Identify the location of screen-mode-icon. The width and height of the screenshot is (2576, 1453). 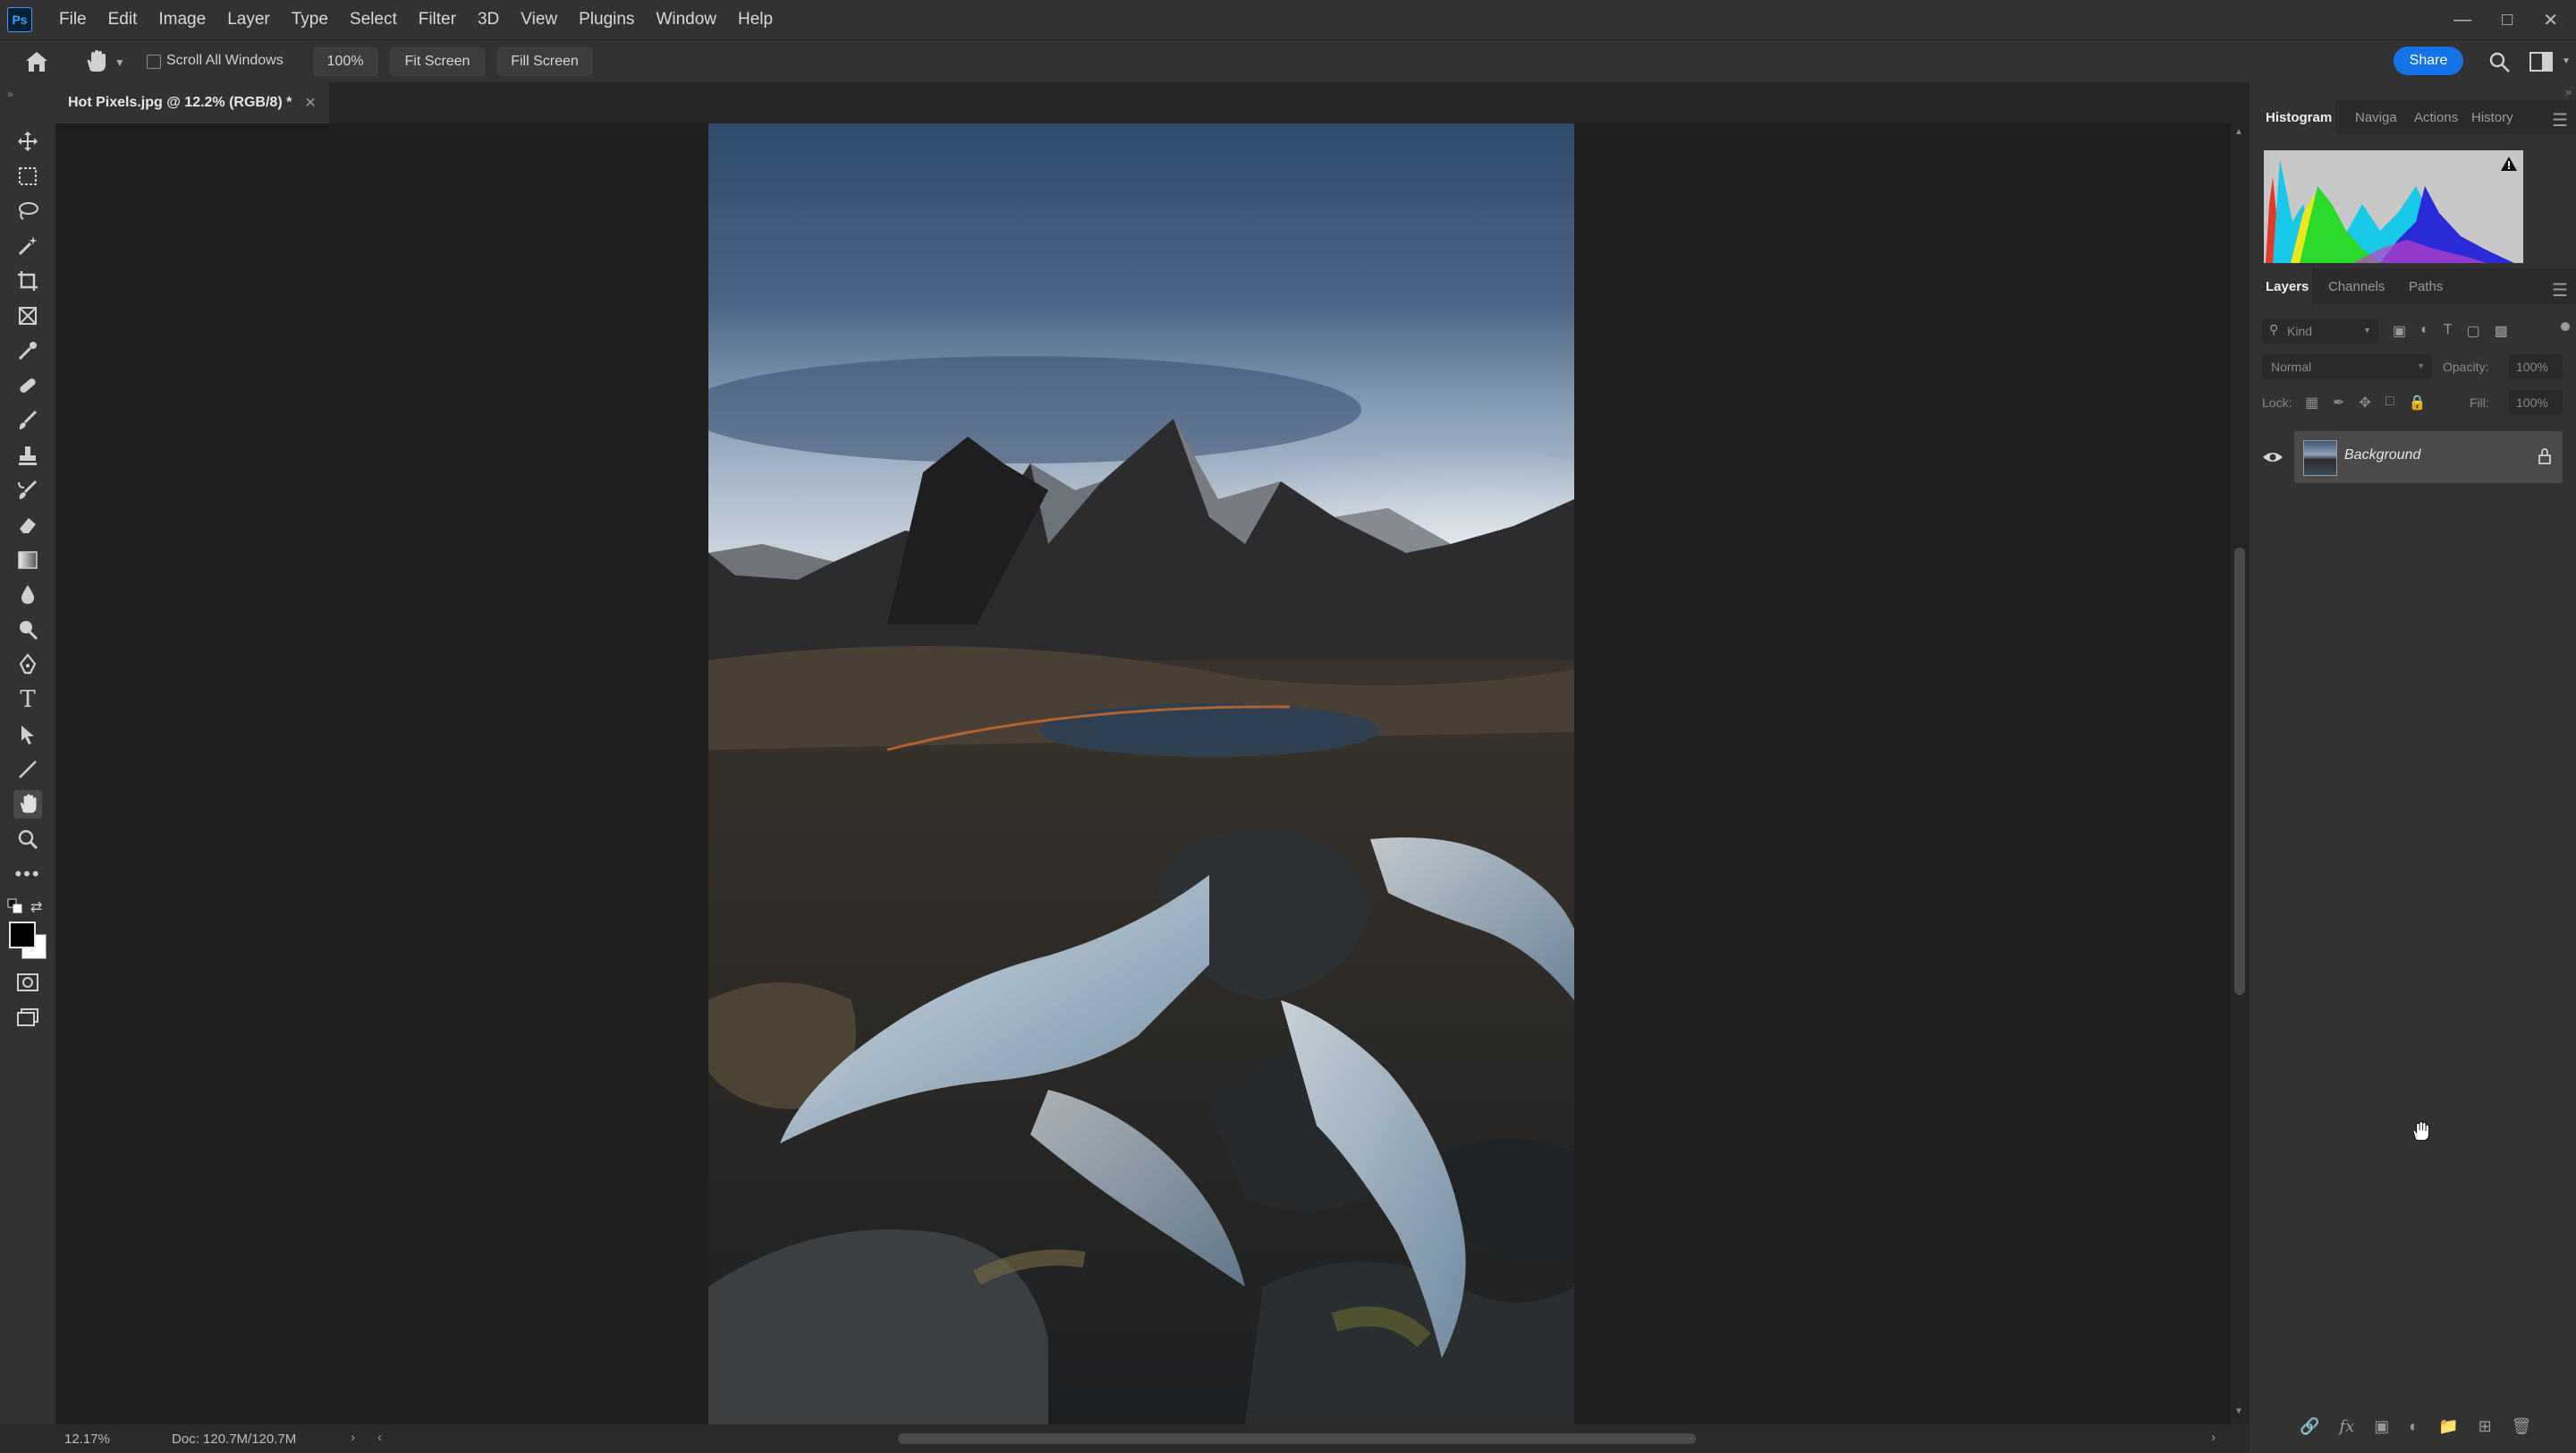
(27, 1017).